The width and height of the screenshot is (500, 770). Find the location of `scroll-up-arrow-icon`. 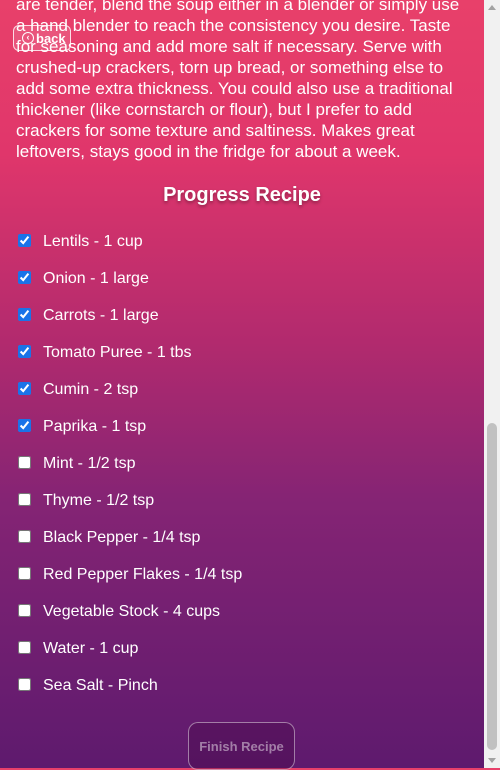

scroll-up-arrow-icon is located at coordinates (492, 7).